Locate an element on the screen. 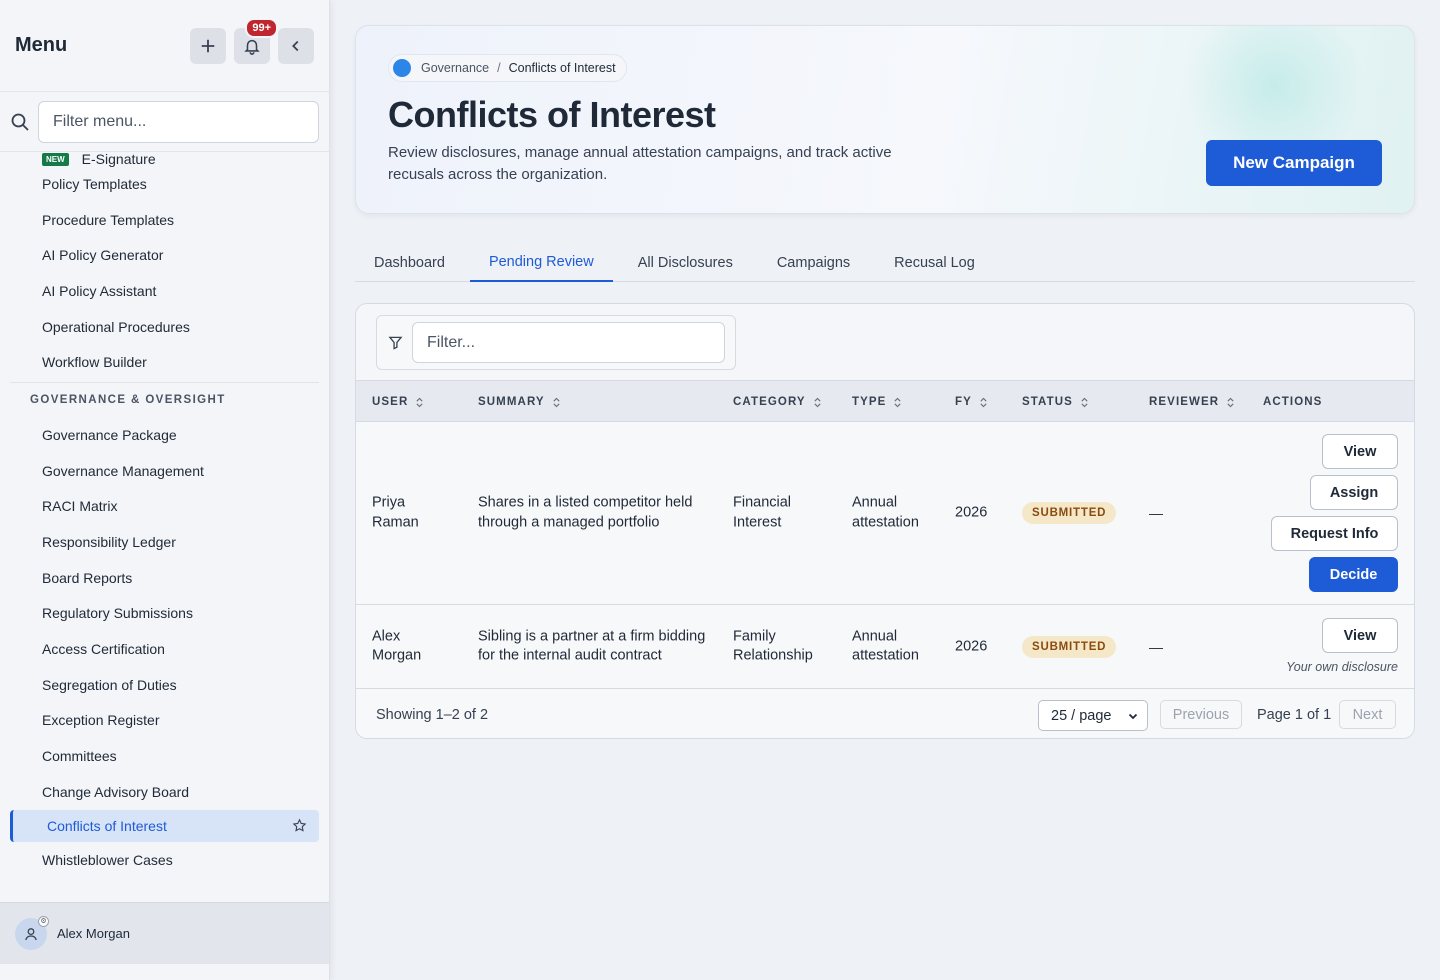 Image resolution: width=1440 pixels, height=980 pixels. column-user: USER is located at coordinates (398, 402).